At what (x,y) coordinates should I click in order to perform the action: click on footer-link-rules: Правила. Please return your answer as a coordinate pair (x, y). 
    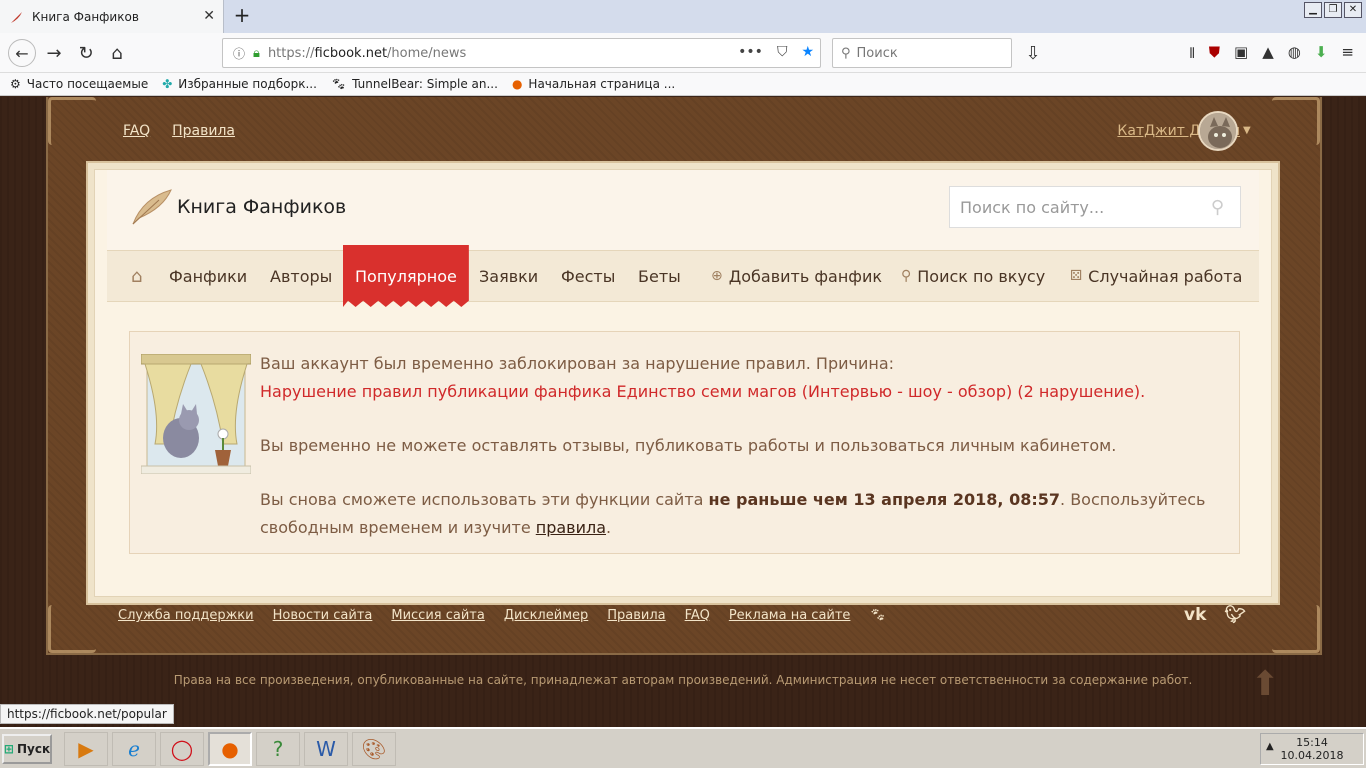
    Looking at the image, I should click on (636, 615).